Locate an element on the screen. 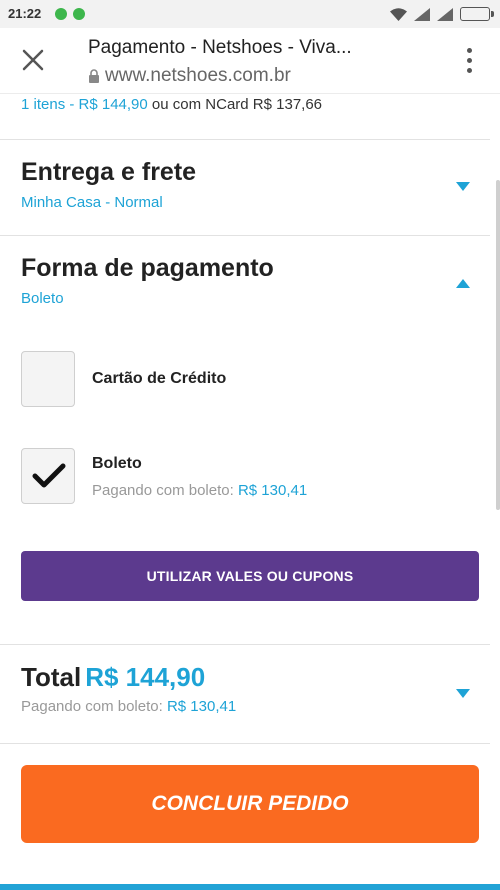  close-button is located at coordinates (33, 60).